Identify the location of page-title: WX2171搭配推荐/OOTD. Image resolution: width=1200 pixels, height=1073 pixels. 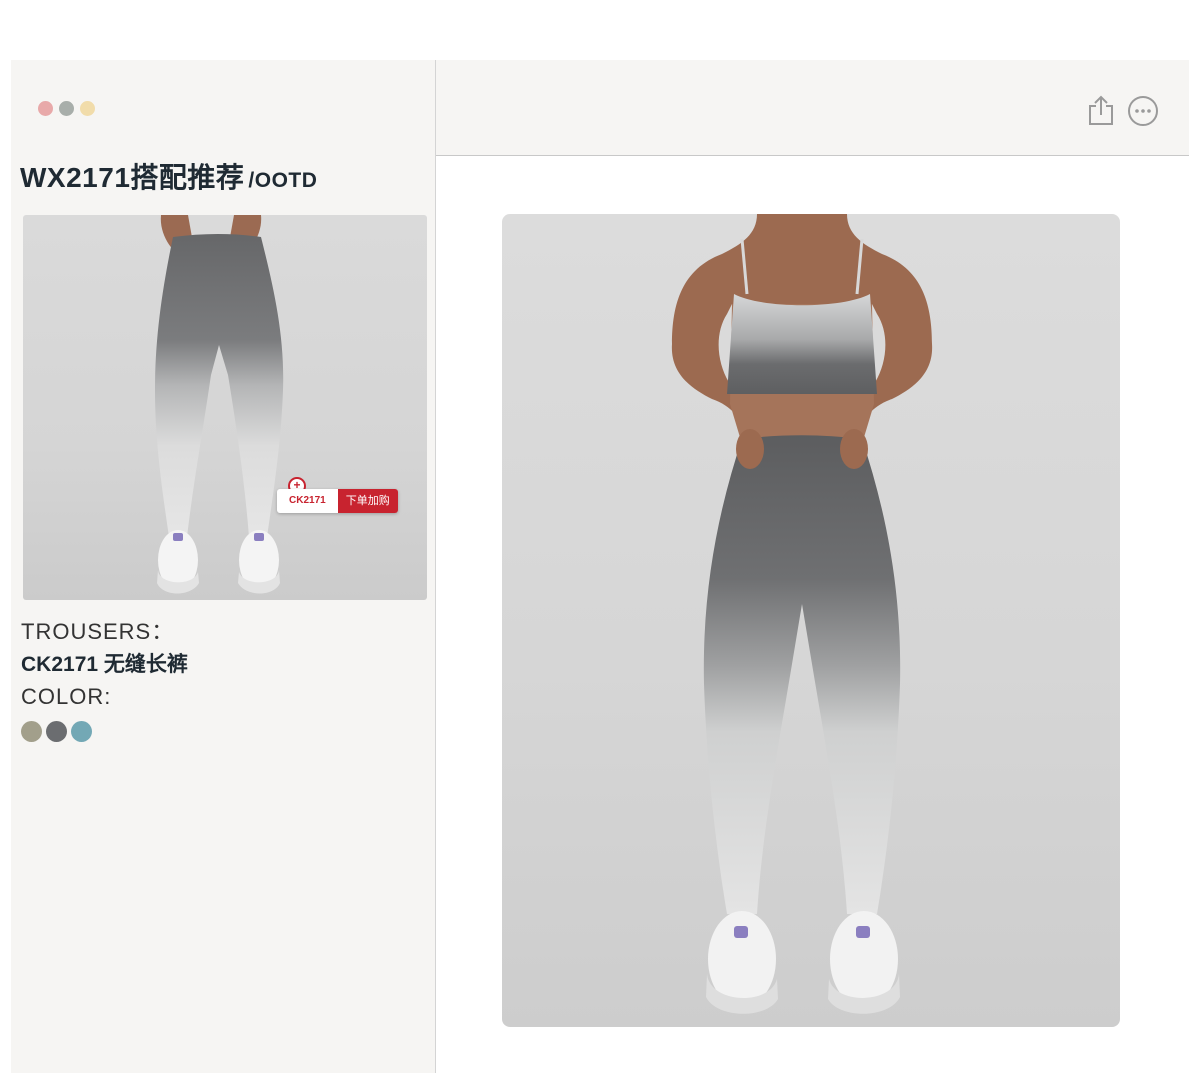
(168, 176).